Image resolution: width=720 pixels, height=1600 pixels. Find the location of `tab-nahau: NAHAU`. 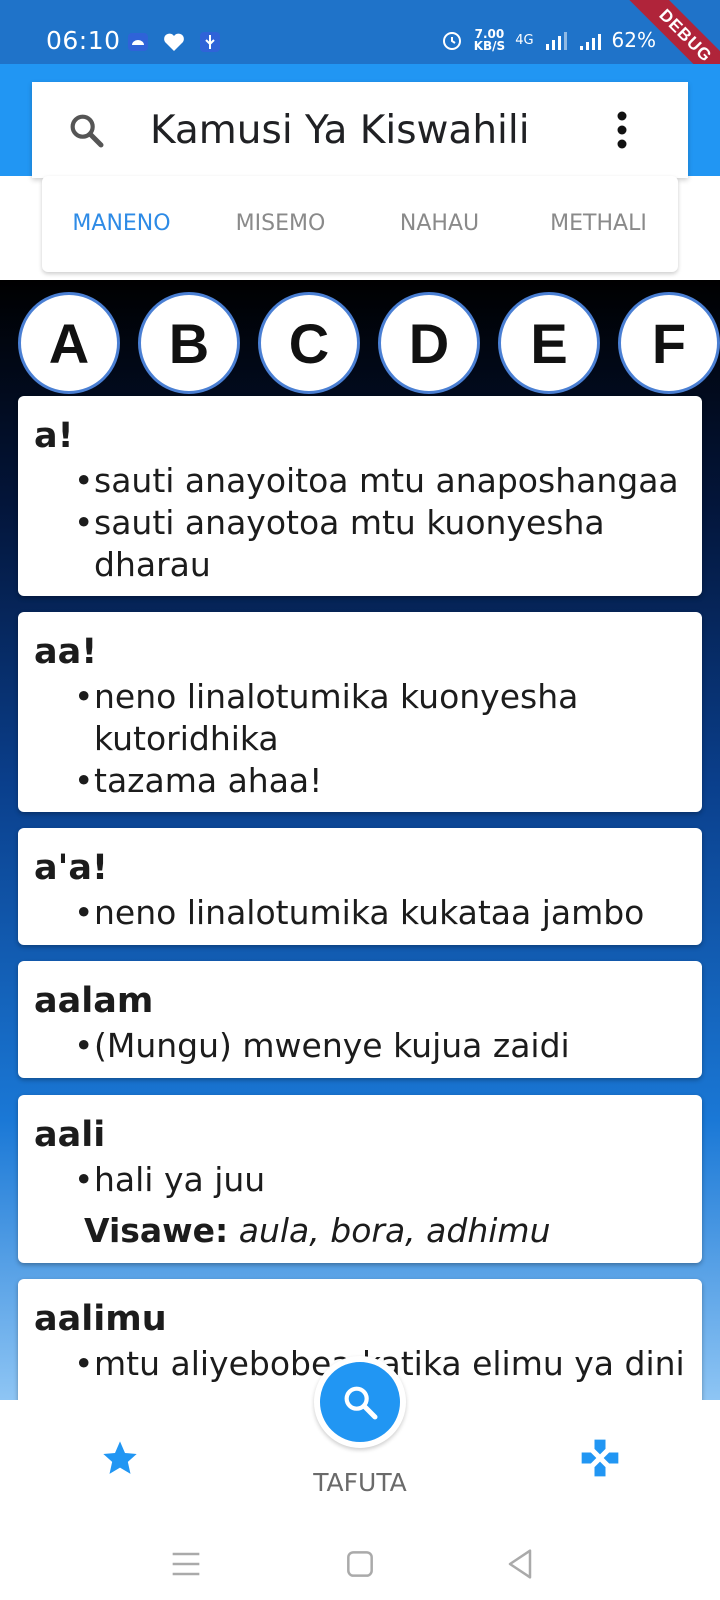

tab-nahau: NAHAU is located at coordinates (439, 224).